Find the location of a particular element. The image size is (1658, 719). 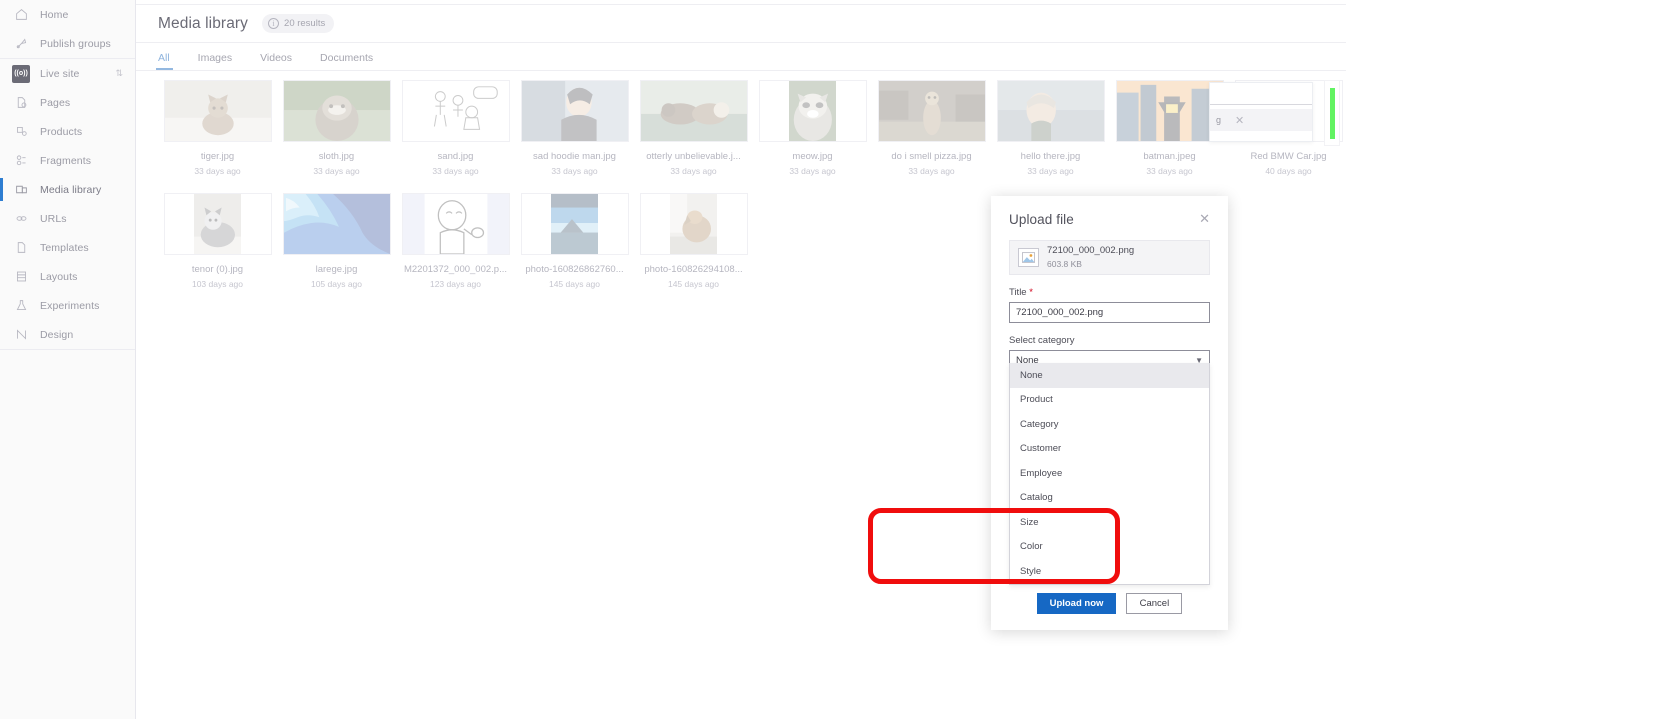

dropdown-option-color: Color is located at coordinates (1109, 547).